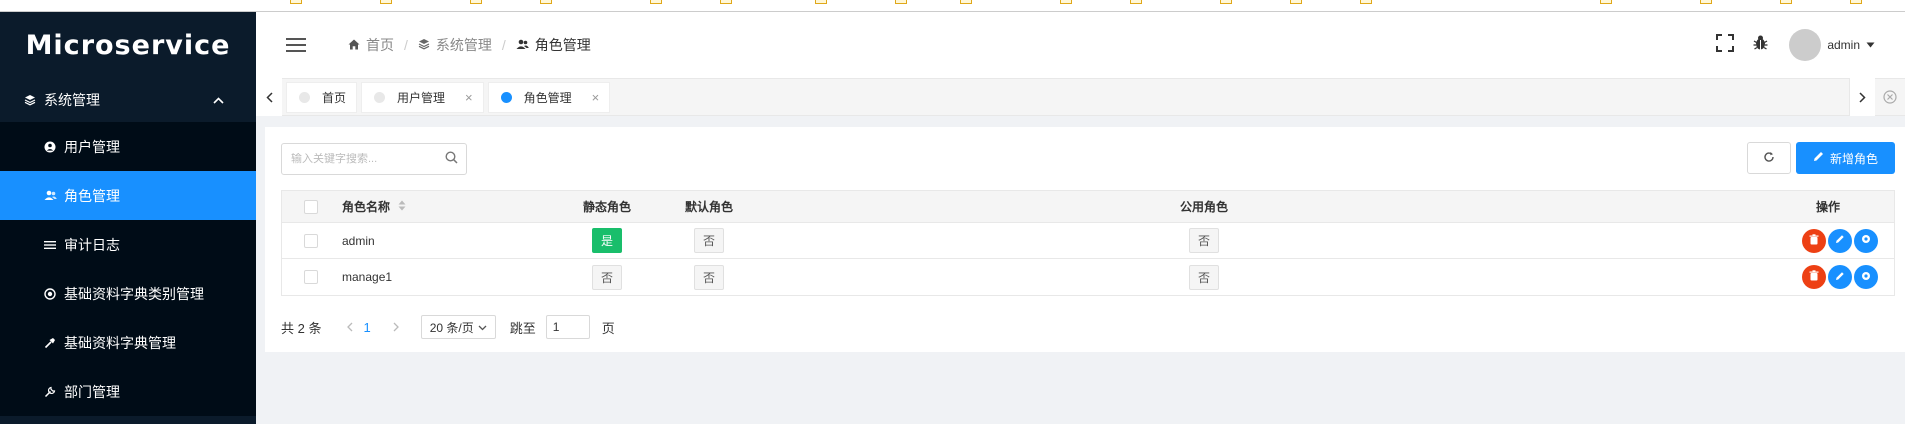 The image size is (1905, 424). What do you see at coordinates (482, 327) in the screenshot?
I see `chevron-down-icon` at bounding box center [482, 327].